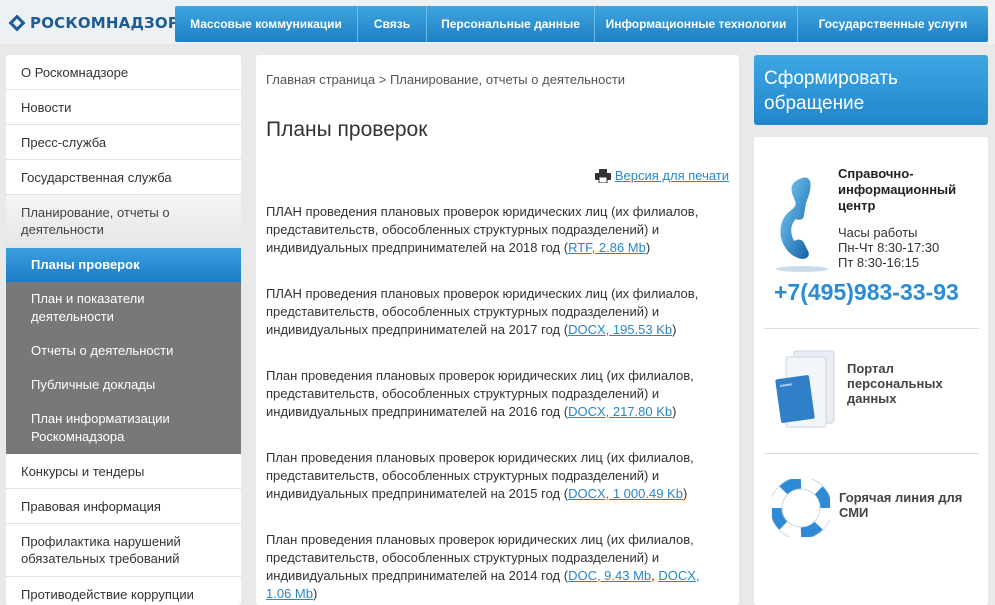 The height and width of the screenshot is (605, 995). What do you see at coordinates (123, 385) in the screenshot?
I see `sidebar-subitem-public-reports: Публичные доклады` at bounding box center [123, 385].